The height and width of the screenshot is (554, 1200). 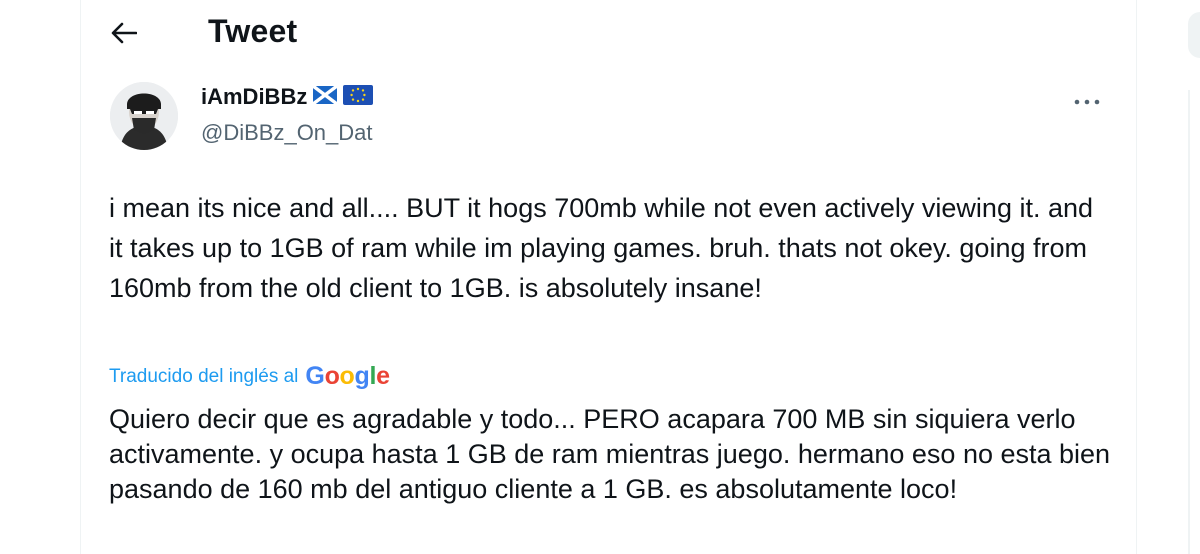 What do you see at coordinates (358, 97) in the screenshot?
I see `eu-flag-icon` at bounding box center [358, 97].